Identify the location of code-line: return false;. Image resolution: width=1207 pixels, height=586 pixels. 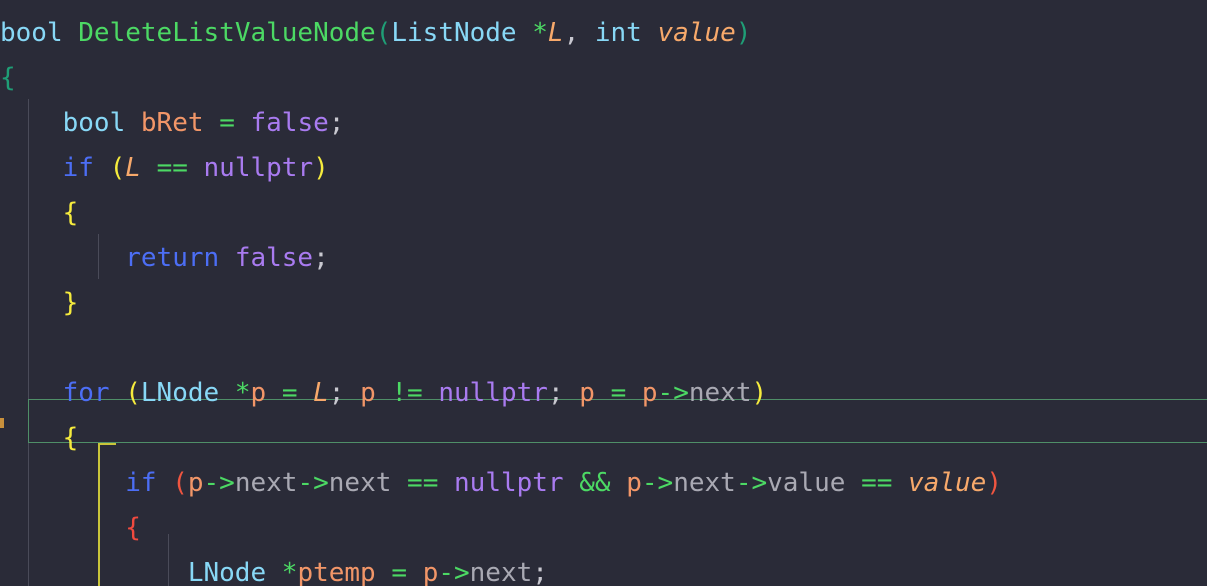
(603, 258).